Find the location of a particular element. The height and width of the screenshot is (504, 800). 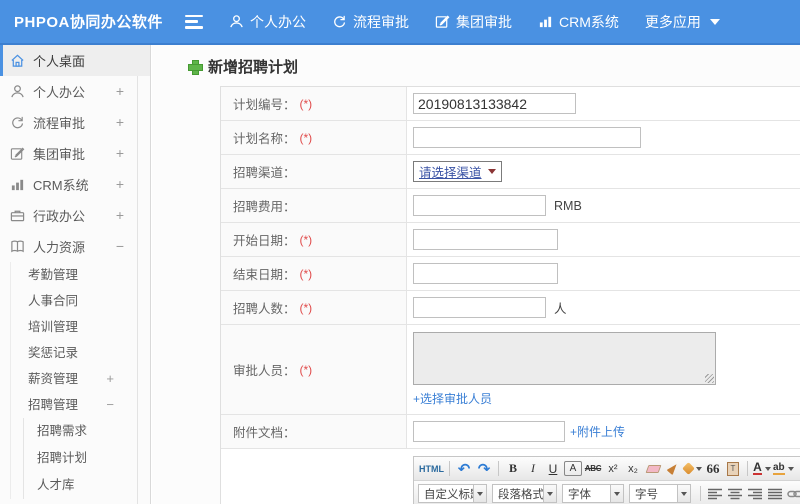

field-value-cell is located at coordinates (603, 239).